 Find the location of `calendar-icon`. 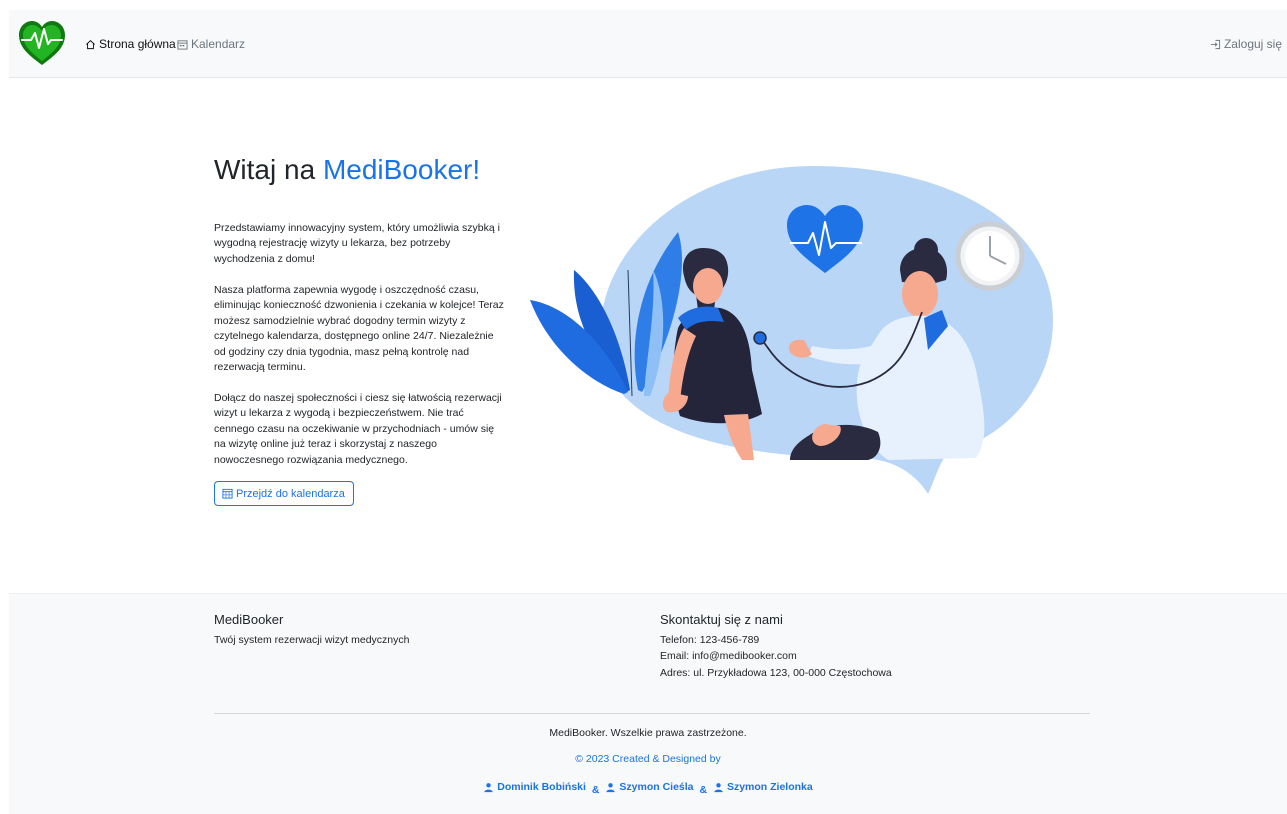

calendar-icon is located at coordinates (182, 44).